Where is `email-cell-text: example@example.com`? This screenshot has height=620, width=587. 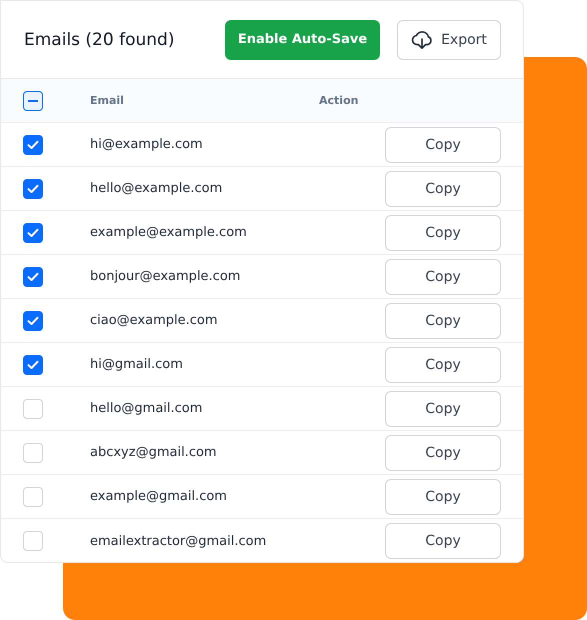
email-cell-text: example@example.com is located at coordinates (169, 232).